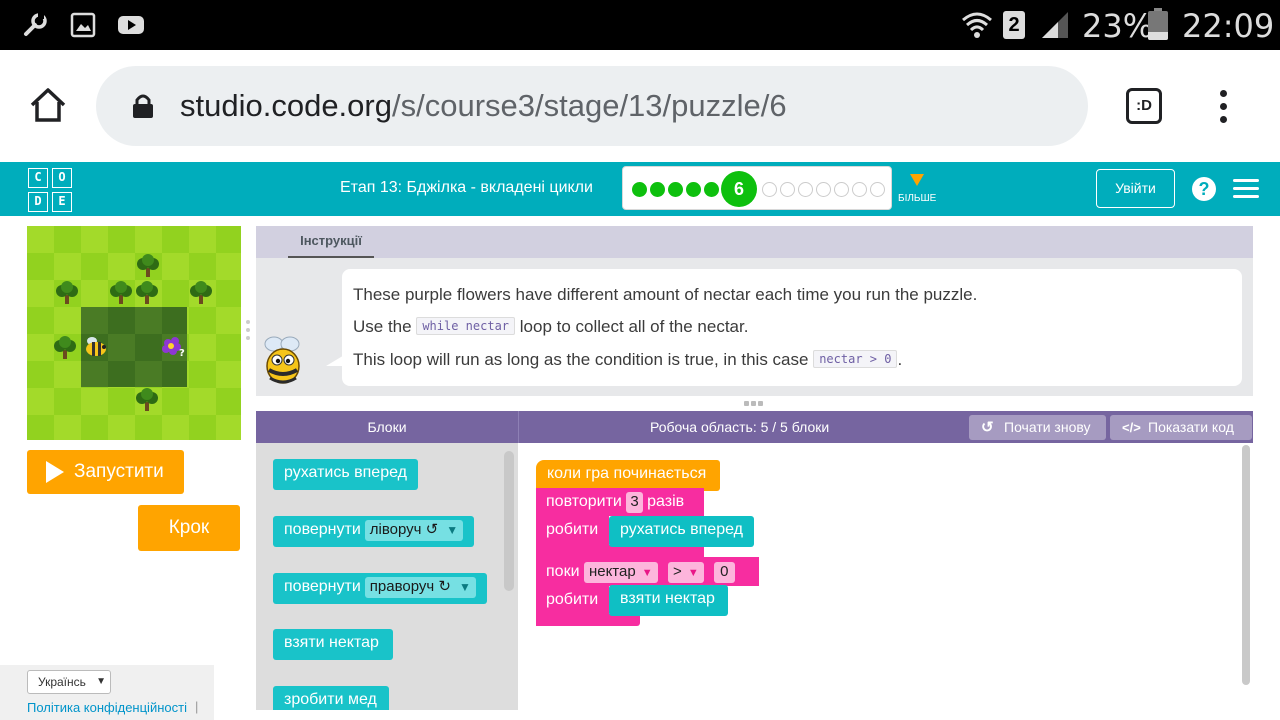 The image size is (1280, 720). I want to click on toolbox-block-move-forward: рухатись вперед, so click(345, 474).